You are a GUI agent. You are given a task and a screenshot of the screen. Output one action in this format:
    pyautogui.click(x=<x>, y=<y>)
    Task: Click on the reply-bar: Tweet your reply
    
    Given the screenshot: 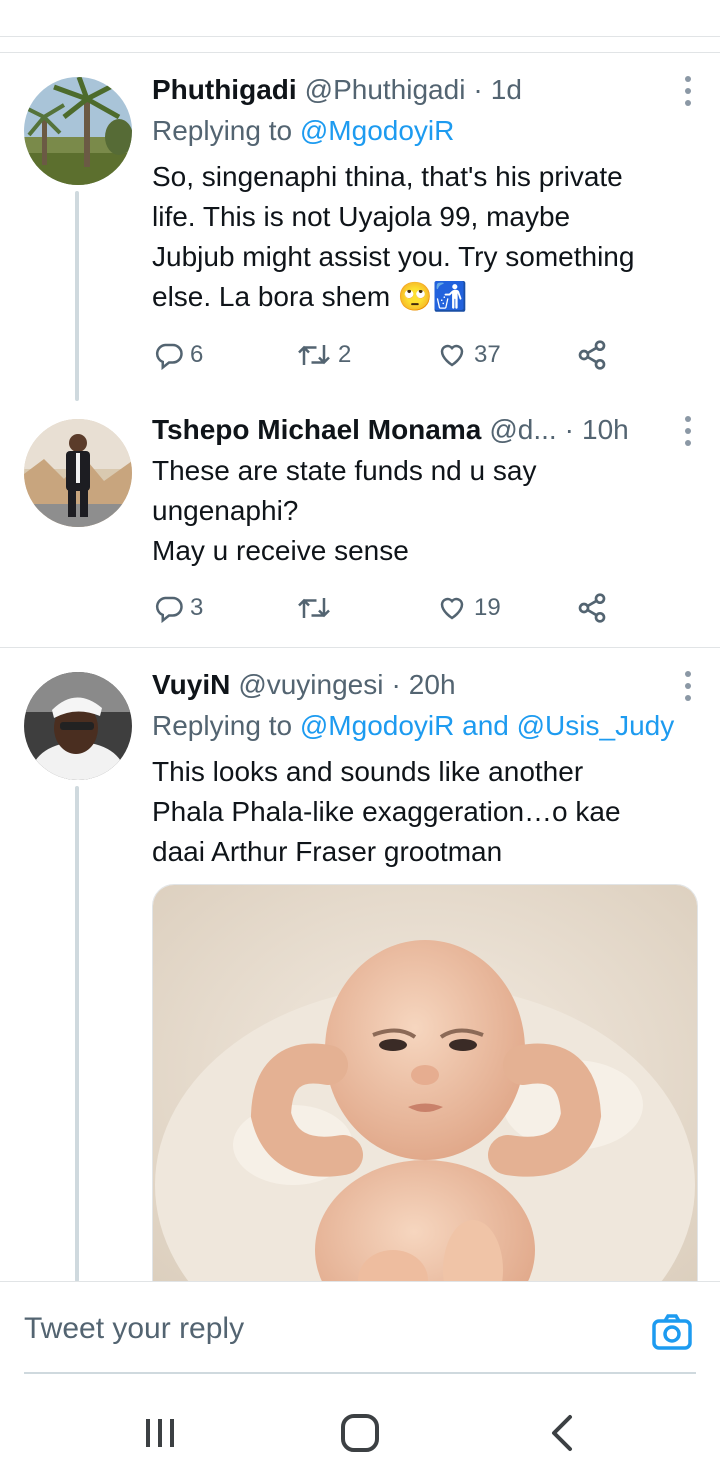 What is the action you would take?
    pyautogui.click(x=360, y=1335)
    